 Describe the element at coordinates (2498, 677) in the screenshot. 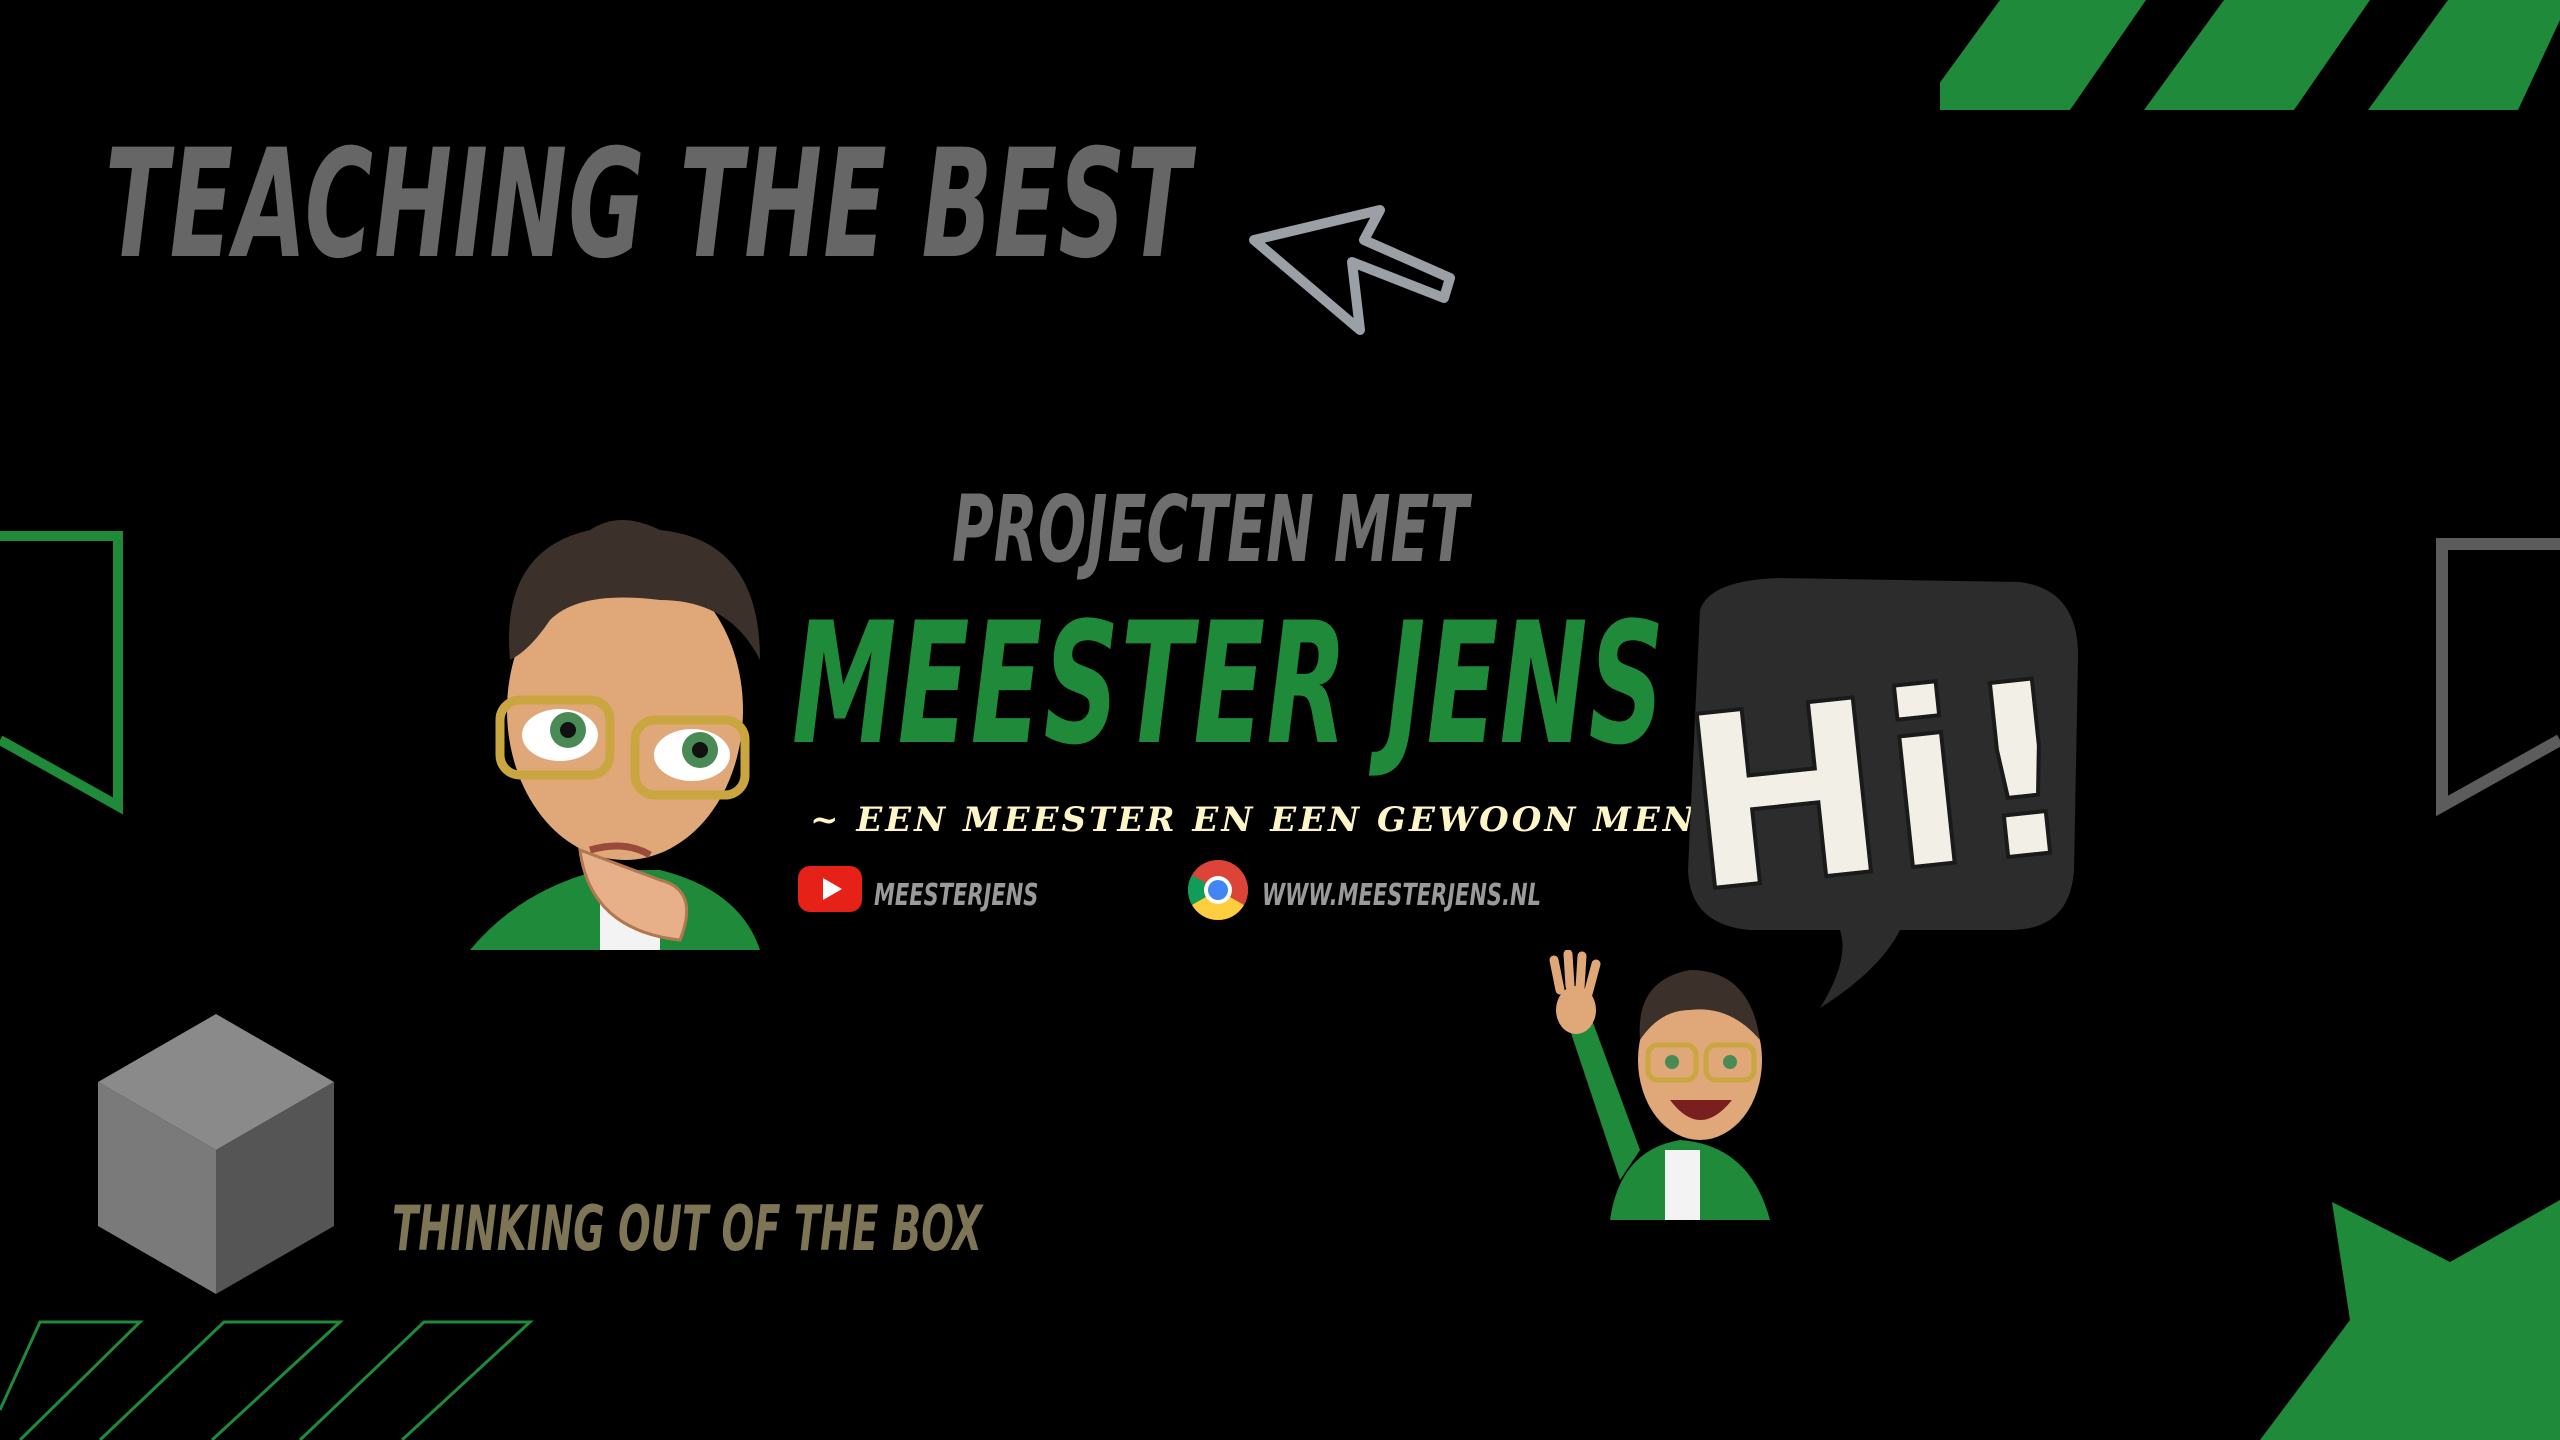

I see `right-gray-bracket` at that location.